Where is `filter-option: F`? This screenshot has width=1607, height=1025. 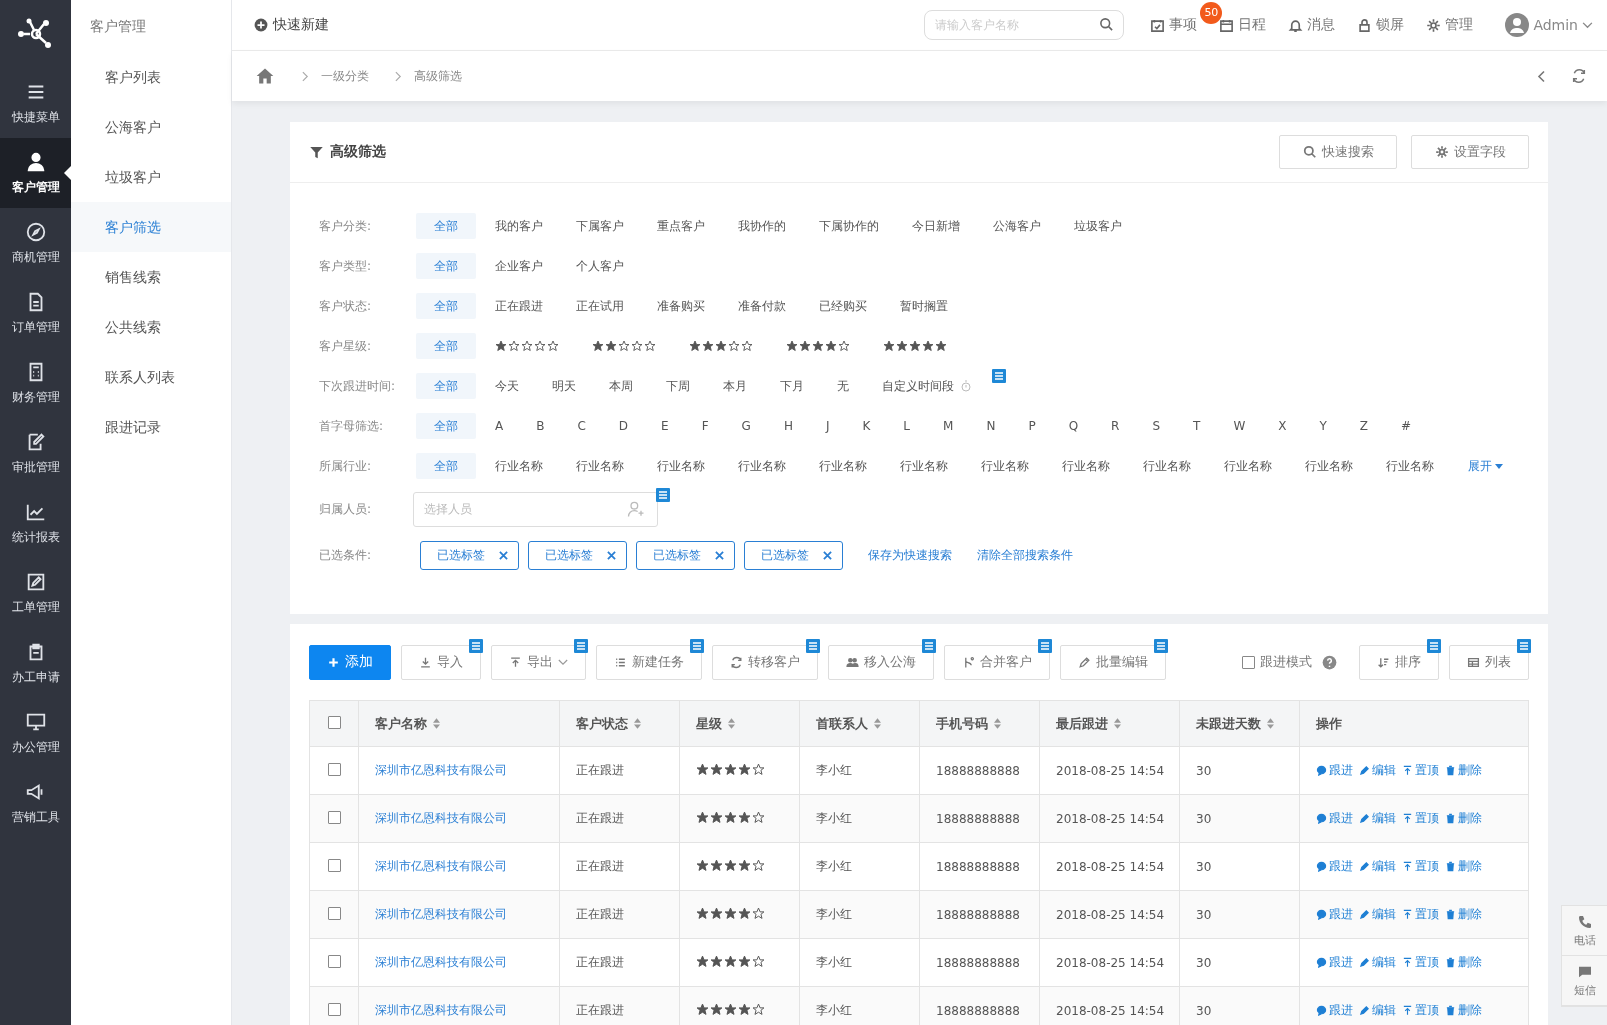
filter-option: F is located at coordinates (705, 426).